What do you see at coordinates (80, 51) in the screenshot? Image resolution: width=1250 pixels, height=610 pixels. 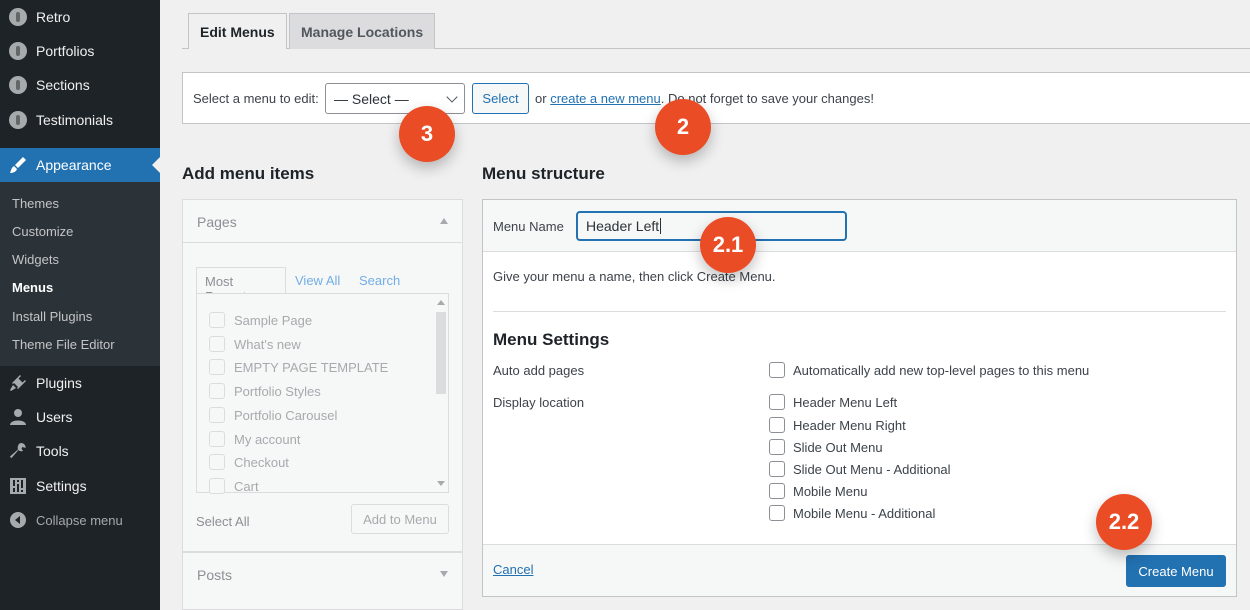 I see `sidebar-item-portfolios: Portfolios` at bounding box center [80, 51].